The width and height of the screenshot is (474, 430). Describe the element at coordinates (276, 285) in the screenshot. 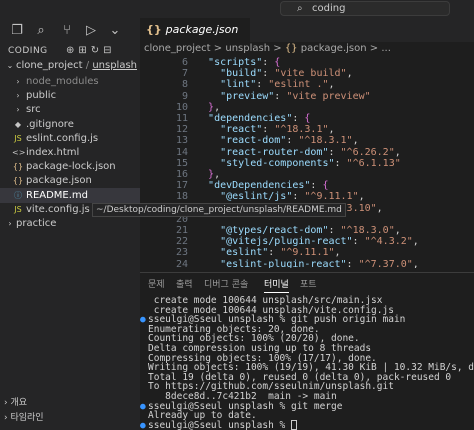

I see `panel-tab: 터미널` at that location.